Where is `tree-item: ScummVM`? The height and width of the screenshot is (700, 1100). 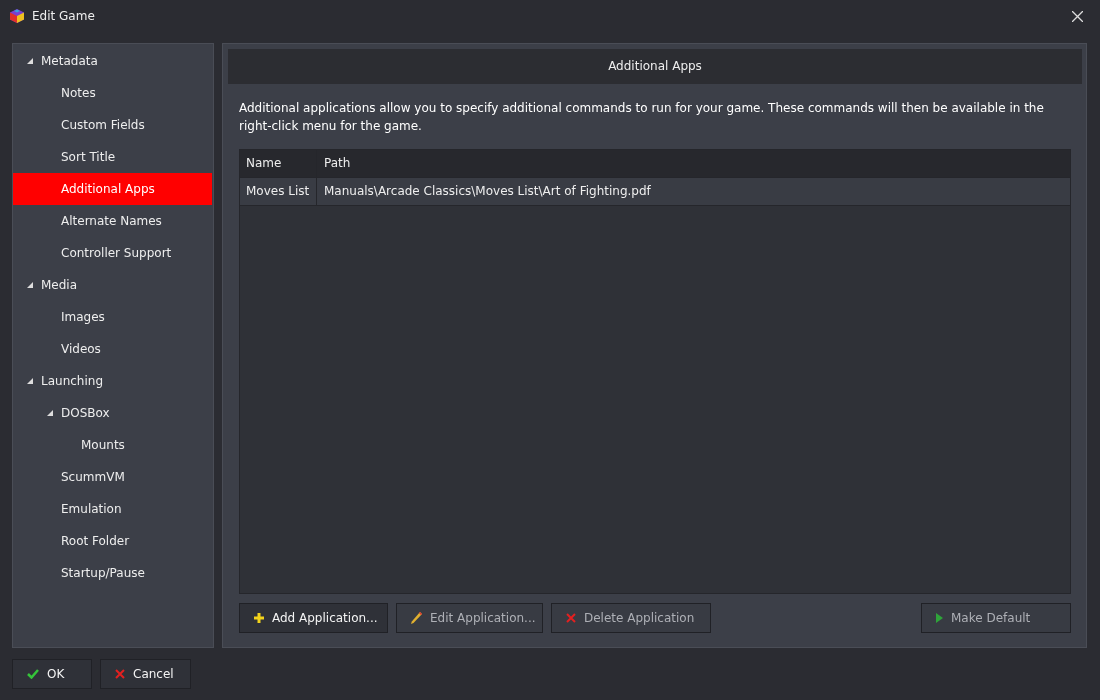 tree-item: ScummVM is located at coordinates (112, 477).